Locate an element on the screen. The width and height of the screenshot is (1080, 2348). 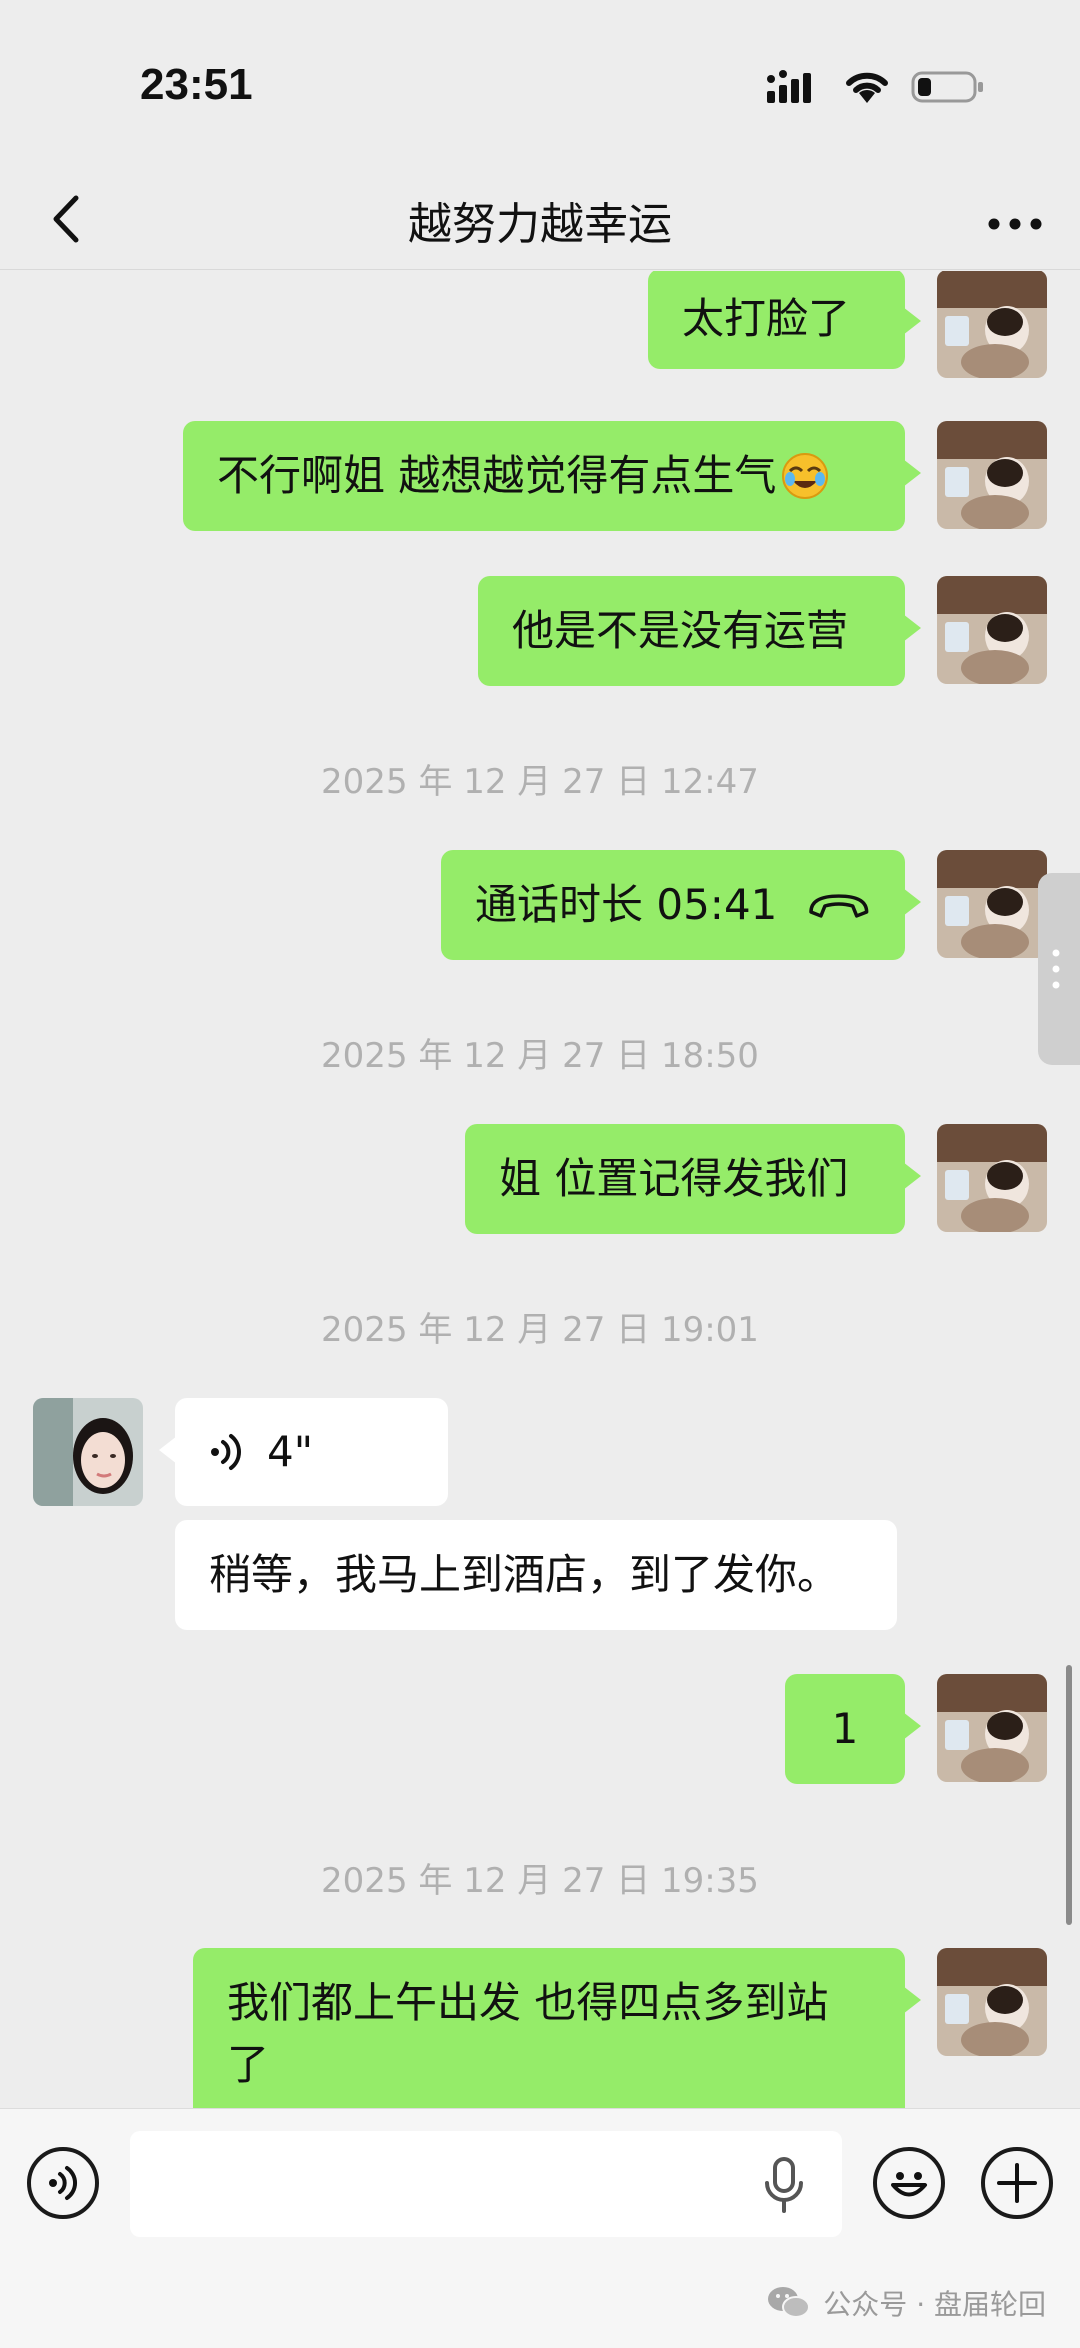
emoji-button is located at coordinates (909, 2183).